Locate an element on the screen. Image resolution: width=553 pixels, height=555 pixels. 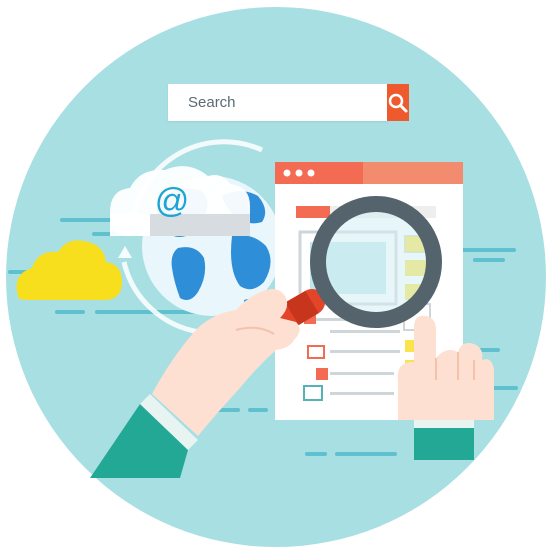
search-button is located at coordinates (398, 102).